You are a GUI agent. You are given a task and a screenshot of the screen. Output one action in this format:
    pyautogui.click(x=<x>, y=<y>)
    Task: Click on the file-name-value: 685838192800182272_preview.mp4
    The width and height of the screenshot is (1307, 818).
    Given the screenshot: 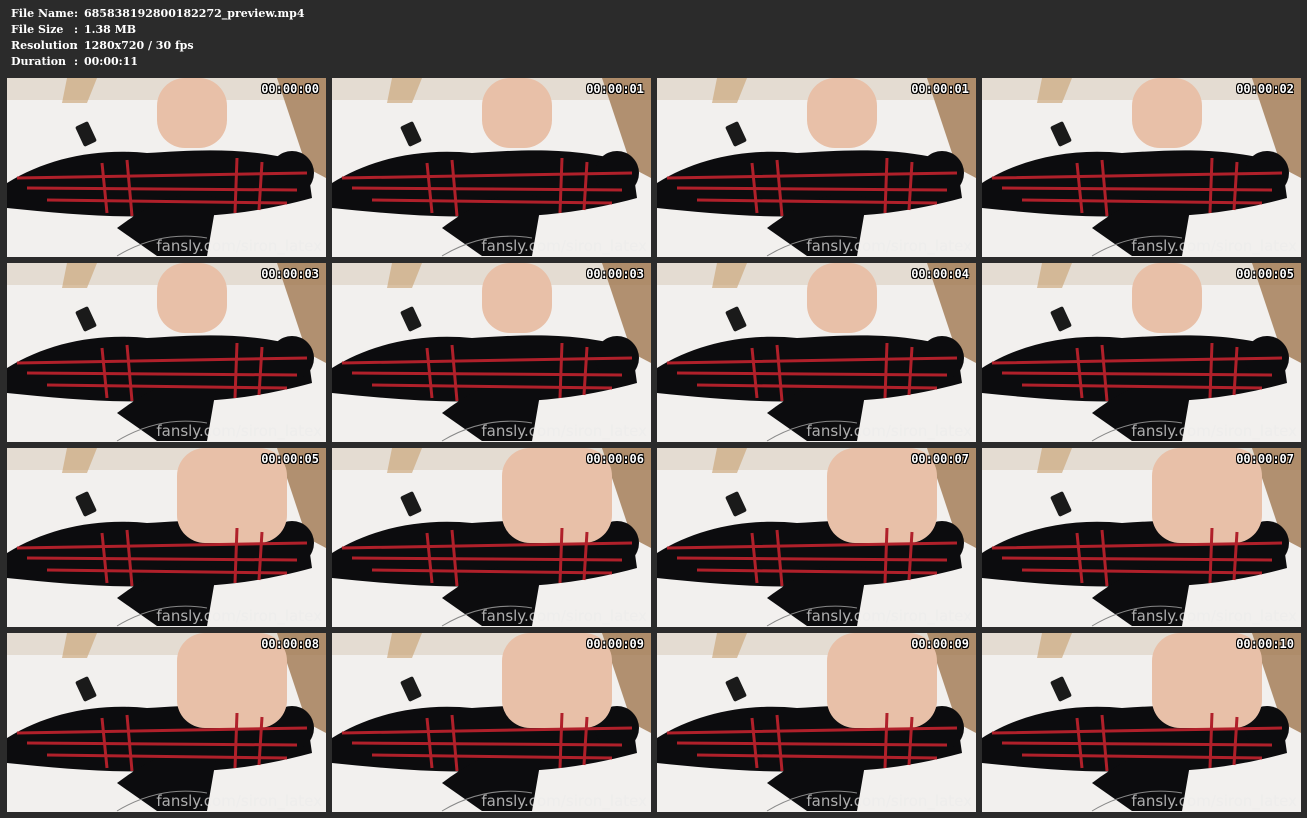 What is the action you would take?
    pyautogui.click(x=194, y=13)
    